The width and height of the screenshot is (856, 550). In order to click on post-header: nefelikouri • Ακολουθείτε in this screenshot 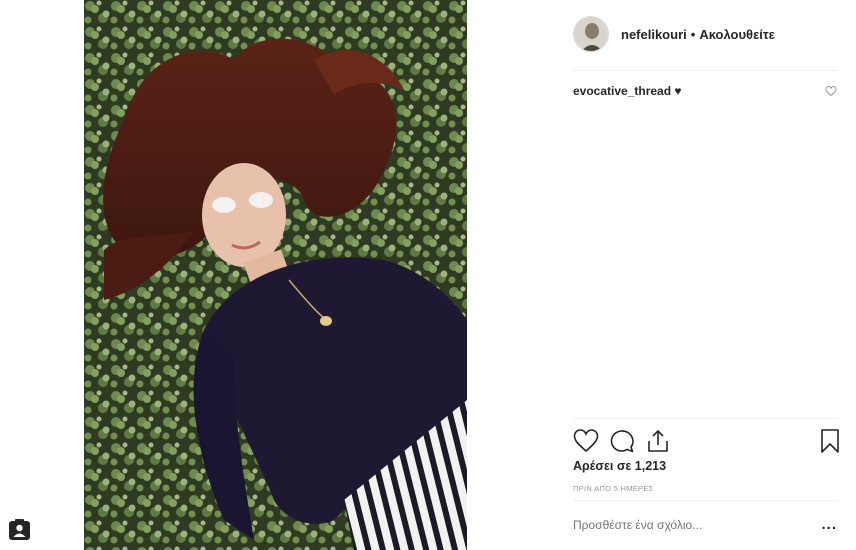, I will do `click(705, 34)`.